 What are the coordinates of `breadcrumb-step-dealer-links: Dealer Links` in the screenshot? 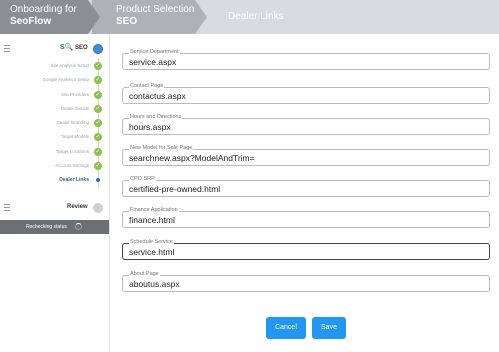 It's located at (349, 17).